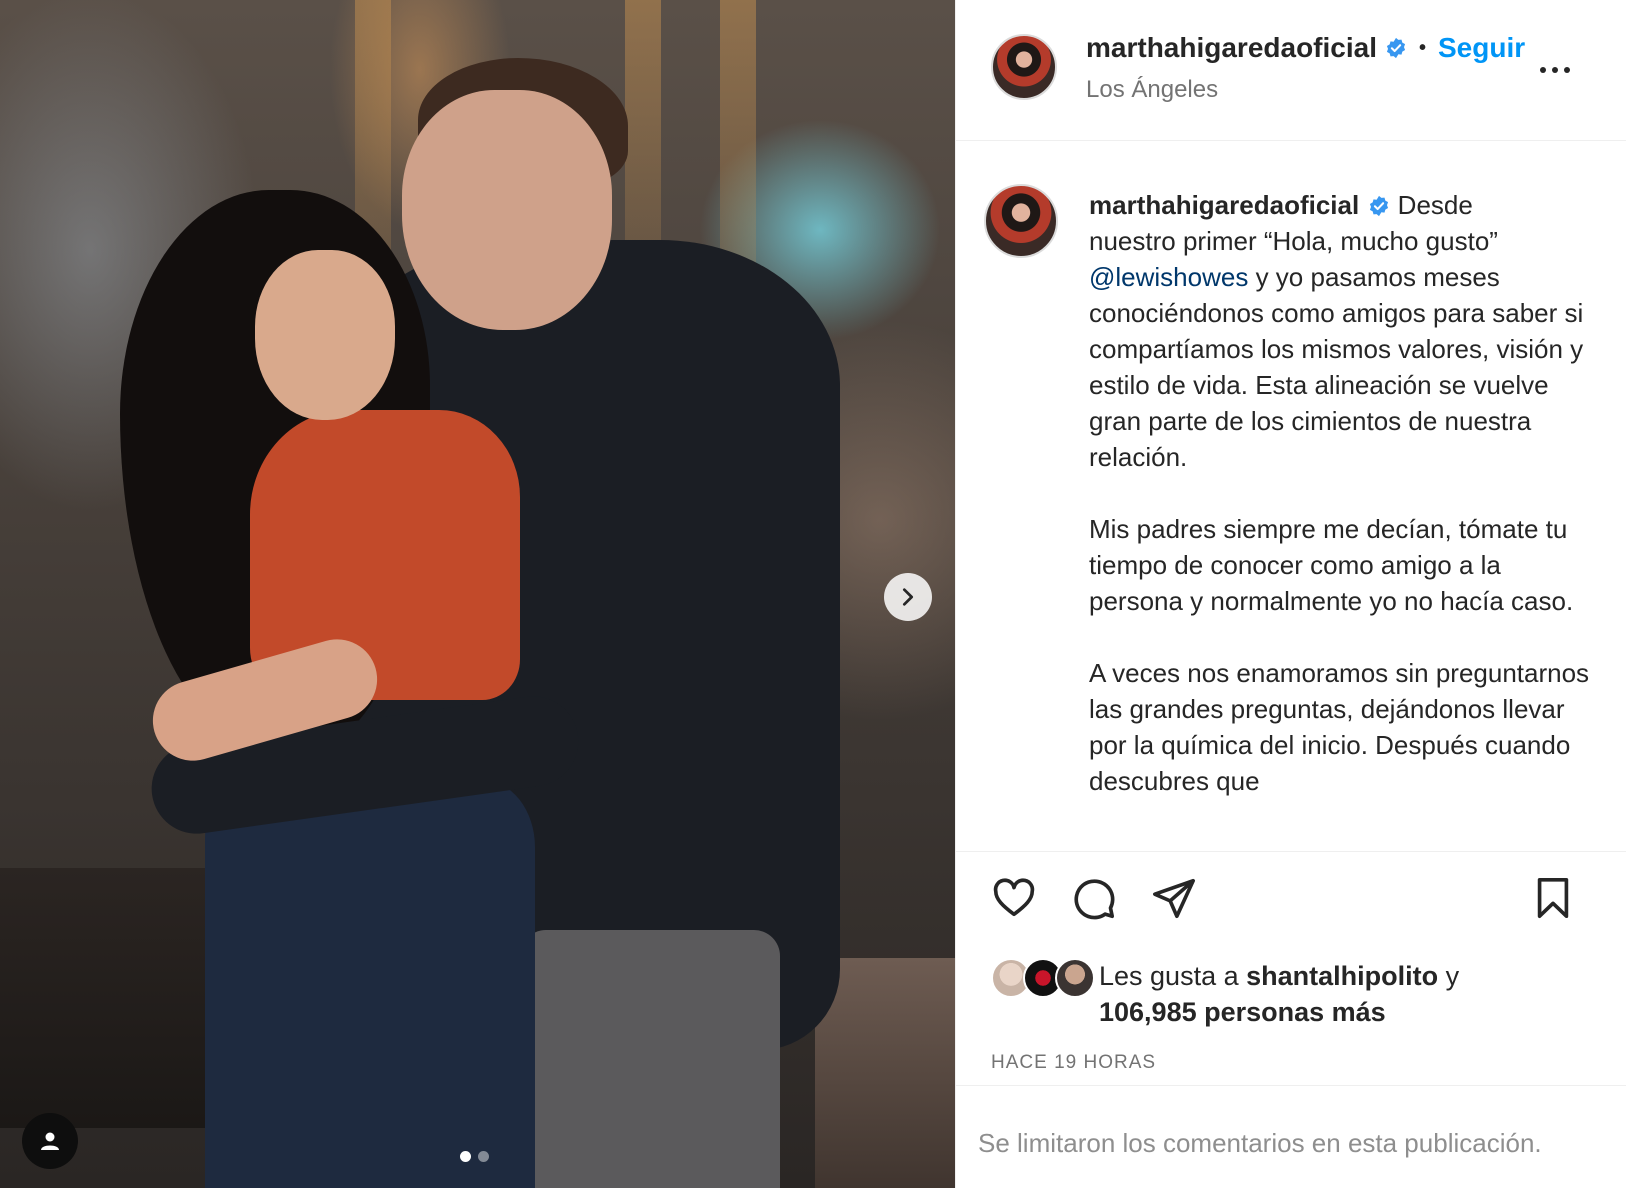  I want to click on user-tag-icon, so click(50, 1141).